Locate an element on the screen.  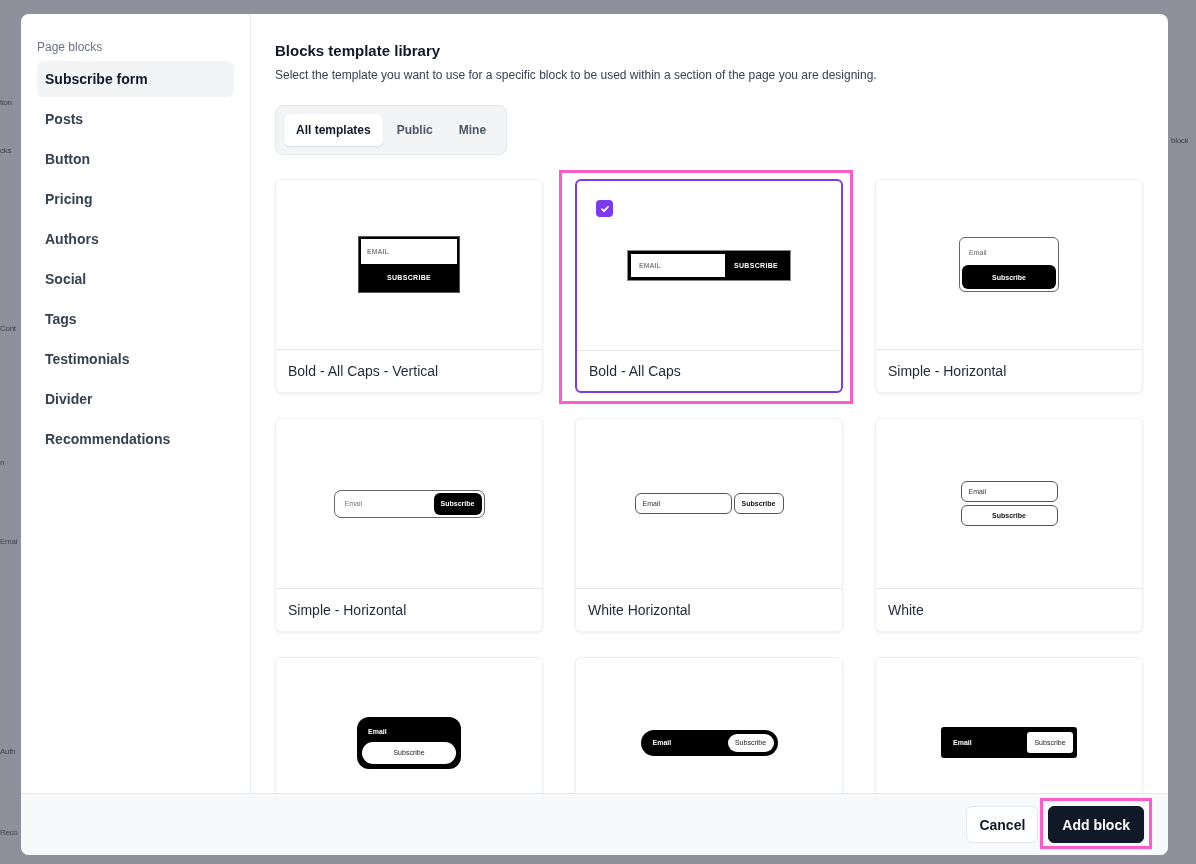
sidebar-item: Pricing is located at coordinates (135, 199).